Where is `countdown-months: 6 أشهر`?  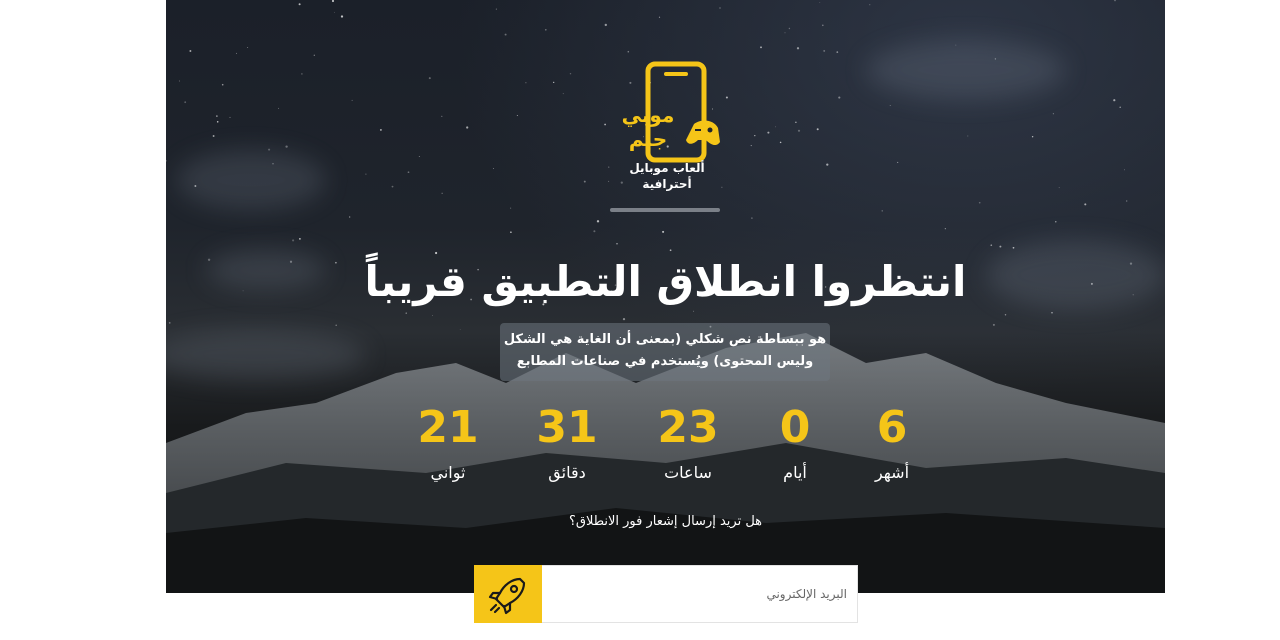 countdown-months: 6 أشهر is located at coordinates (892, 443).